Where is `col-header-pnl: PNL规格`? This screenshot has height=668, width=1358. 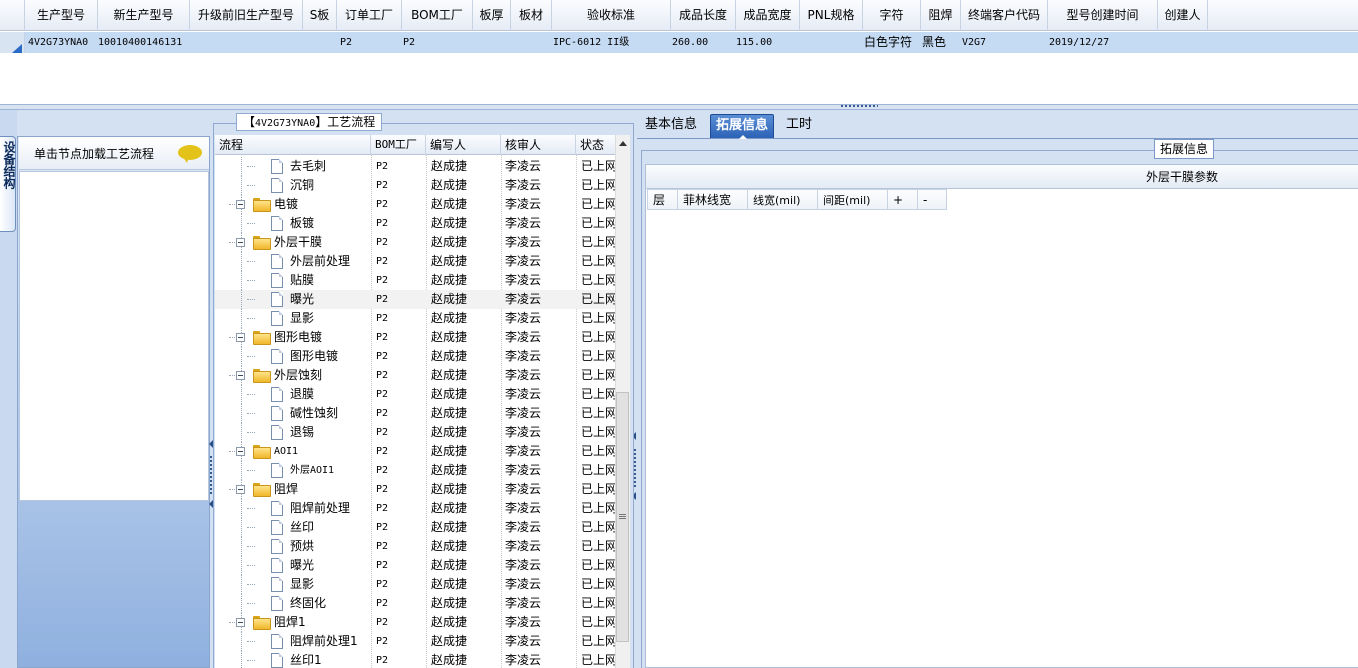 col-header-pnl: PNL规格 is located at coordinates (831, 15).